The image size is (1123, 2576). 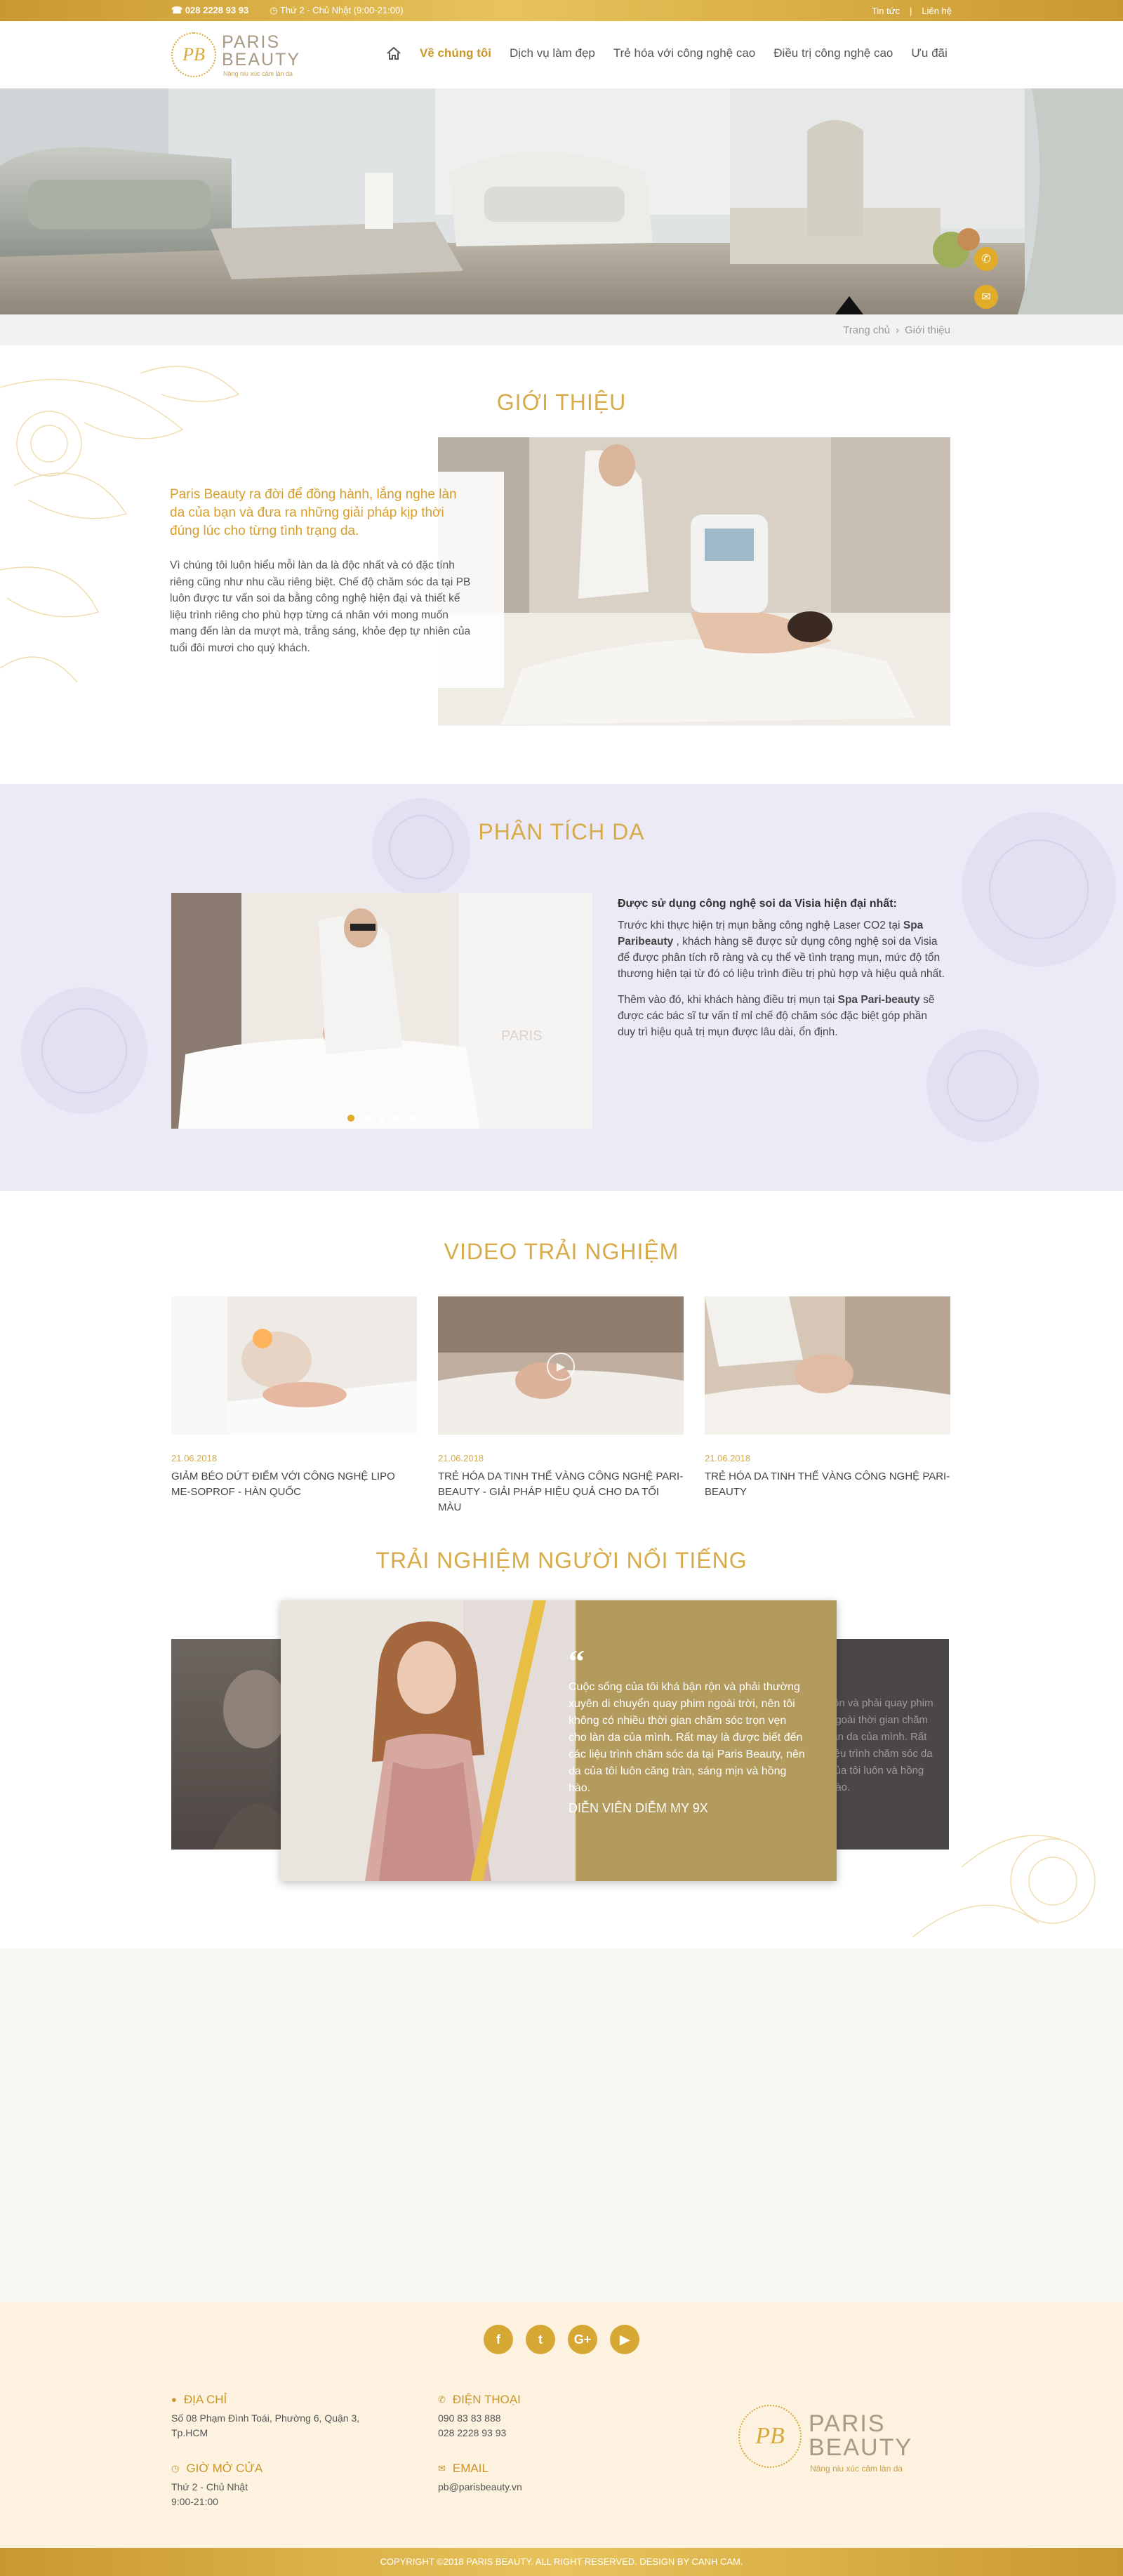 I want to click on map-pin-icon: ●, so click(x=174, y=2399).